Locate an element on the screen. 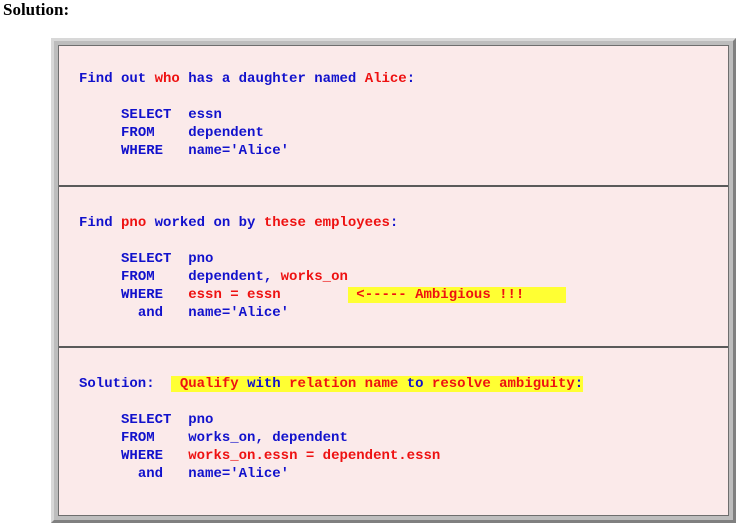 This screenshot has height=526, width=739. section1-where-value: name='Alice' is located at coordinates (239, 151).